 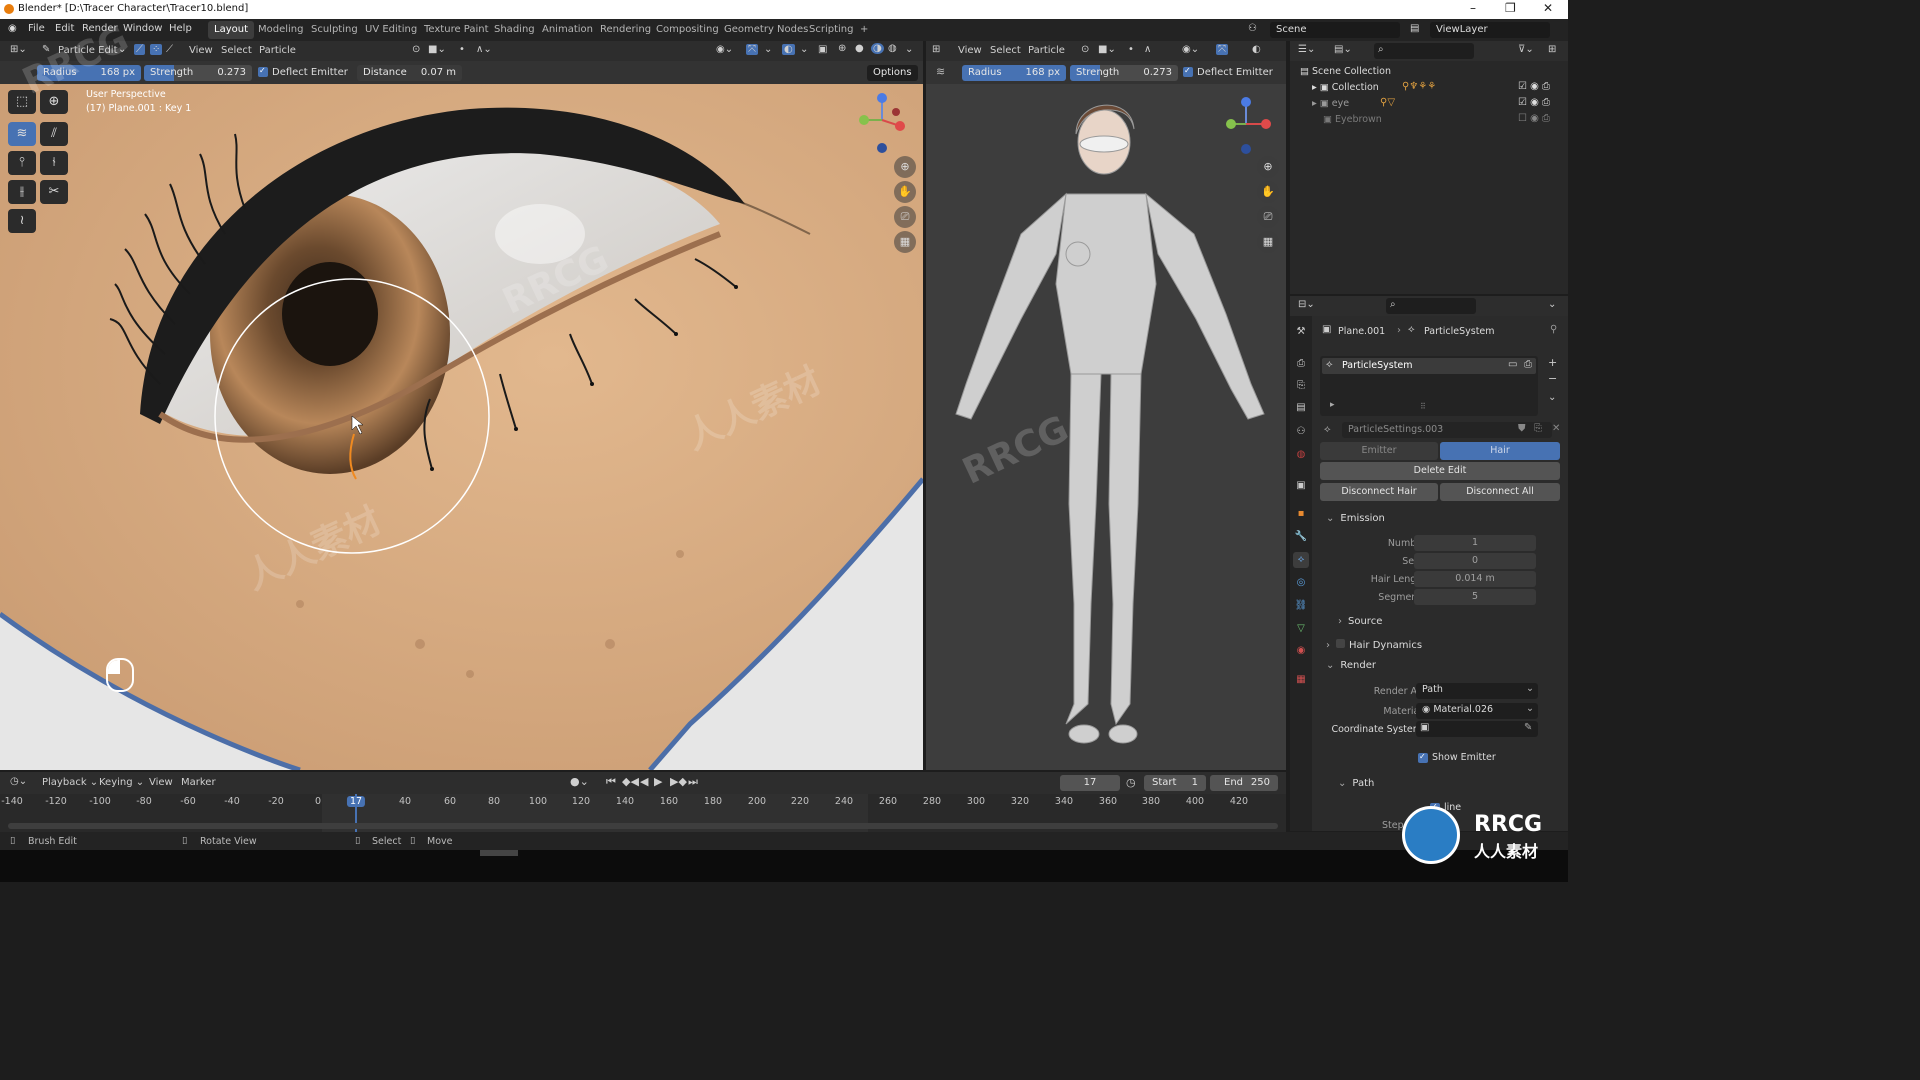 I want to click on comb-tool-icon: ≋, so click(x=22, y=134).